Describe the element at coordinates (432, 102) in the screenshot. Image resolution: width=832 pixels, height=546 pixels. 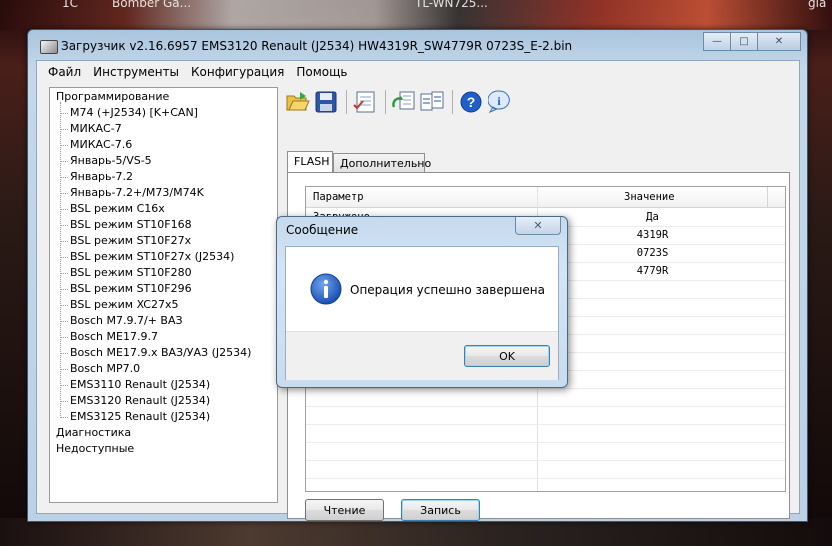
I see `compare-icon` at that location.